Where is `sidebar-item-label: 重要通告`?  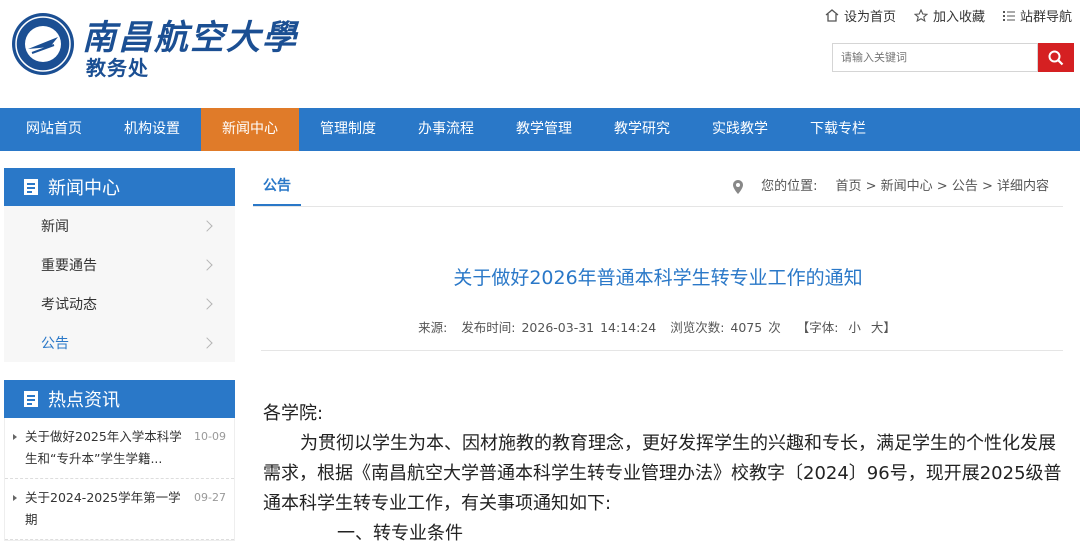 sidebar-item-label: 重要通告 is located at coordinates (69, 265).